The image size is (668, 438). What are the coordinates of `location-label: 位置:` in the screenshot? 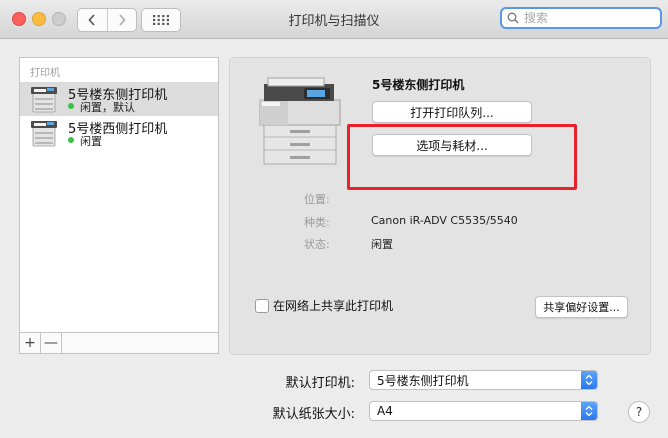 It's located at (317, 199).